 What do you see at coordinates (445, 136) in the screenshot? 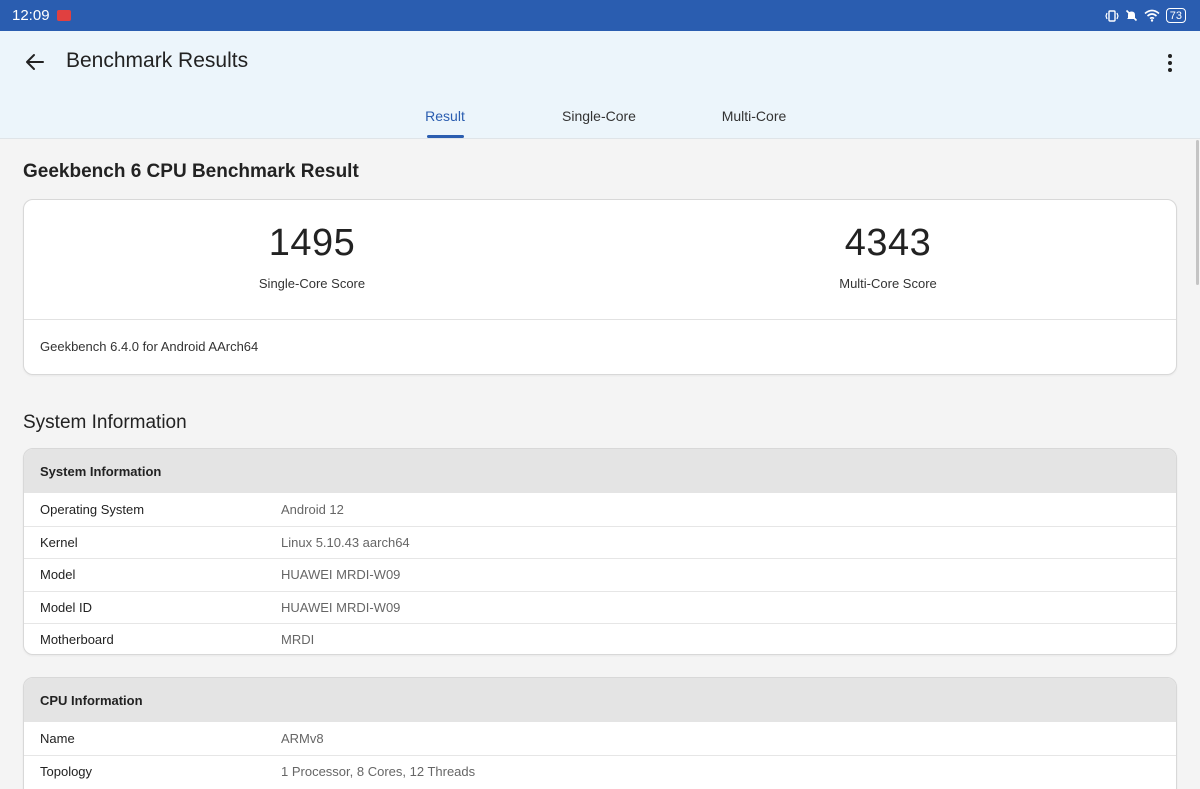
I see `active-tab-indicator` at bounding box center [445, 136].